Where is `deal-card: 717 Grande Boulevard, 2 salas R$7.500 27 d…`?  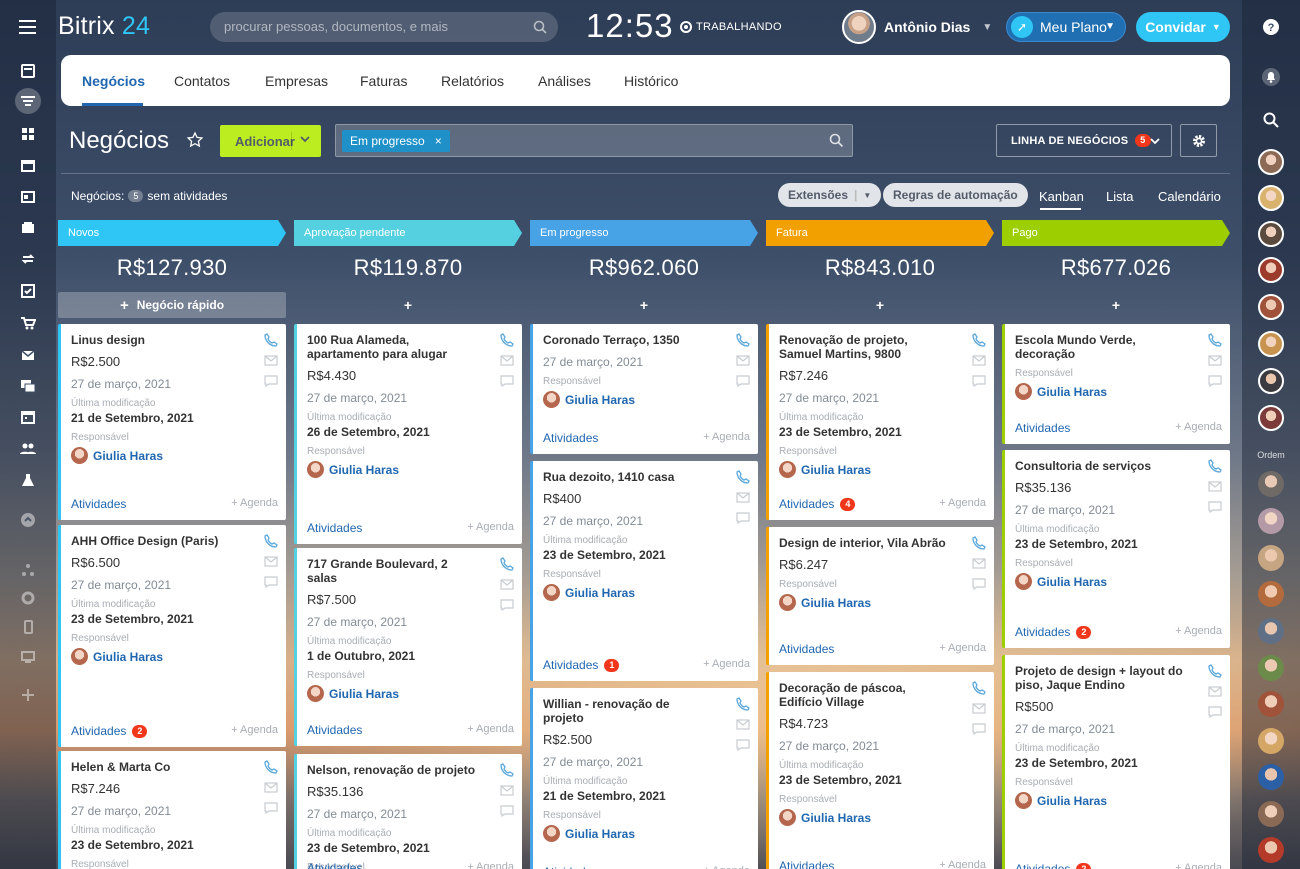
deal-card: 717 Grande Boulevard, 2 salas R$7.500 27 d… is located at coordinates (408, 647).